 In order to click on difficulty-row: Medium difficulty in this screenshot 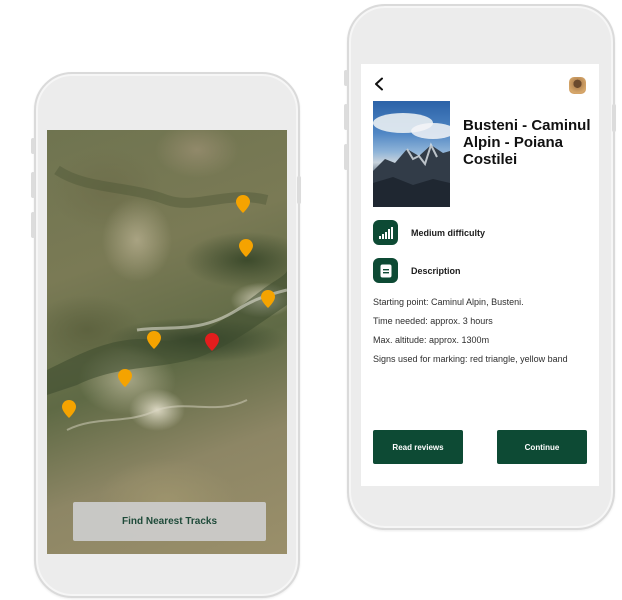, I will do `click(429, 232)`.